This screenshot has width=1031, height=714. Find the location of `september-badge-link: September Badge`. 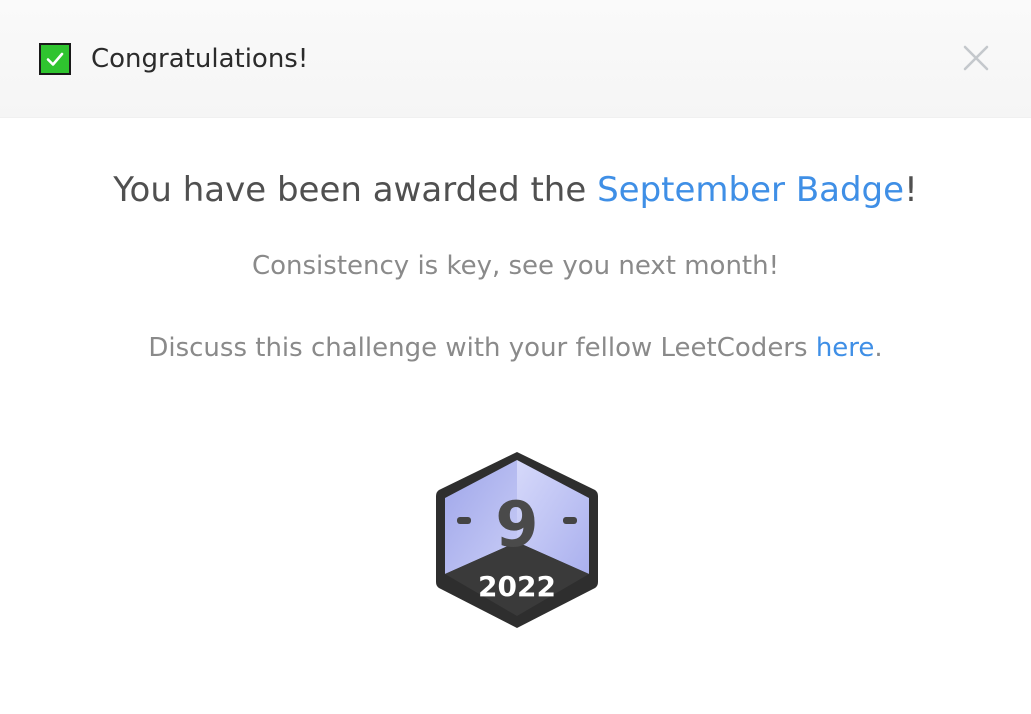

september-badge-link: September Badge is located at coordinates (750, 190).